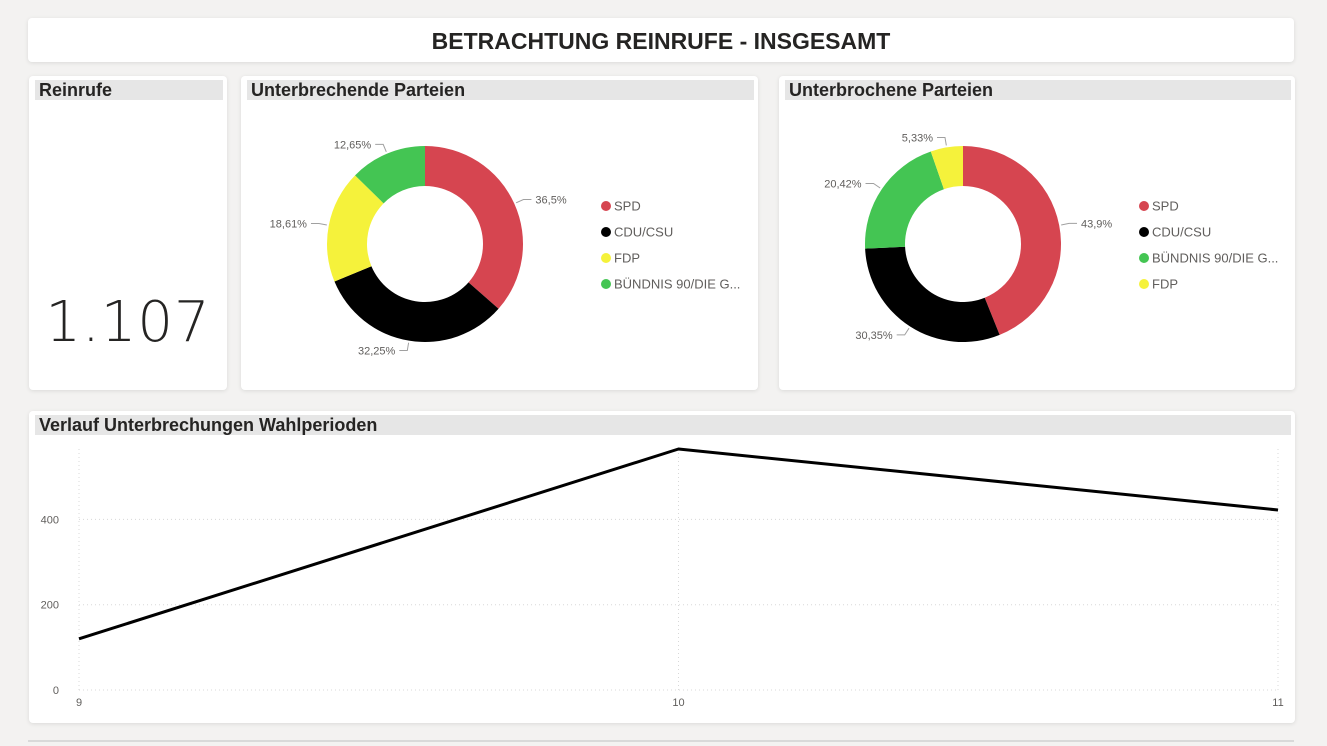 The width and height of the screenshot is (1327, 746). I want to click on data-label: 18,61%, so click(289, 224).